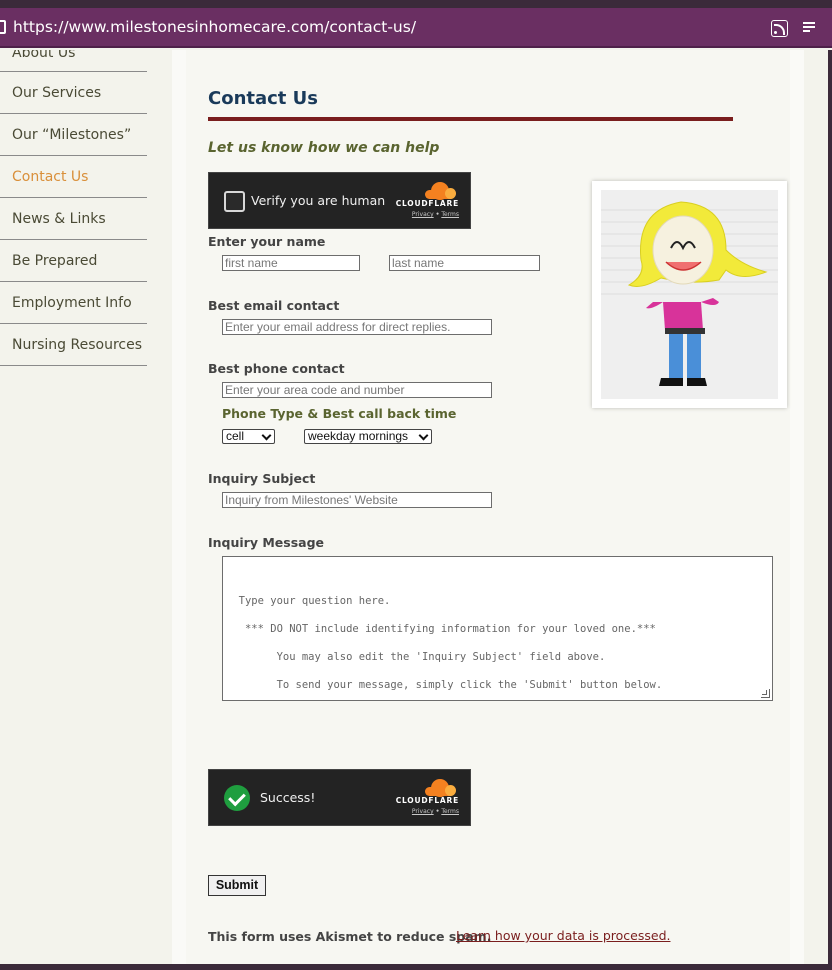 This screenshot has height=970, width=832. I want to click on name-label: Enter your name, so click(267, 241).